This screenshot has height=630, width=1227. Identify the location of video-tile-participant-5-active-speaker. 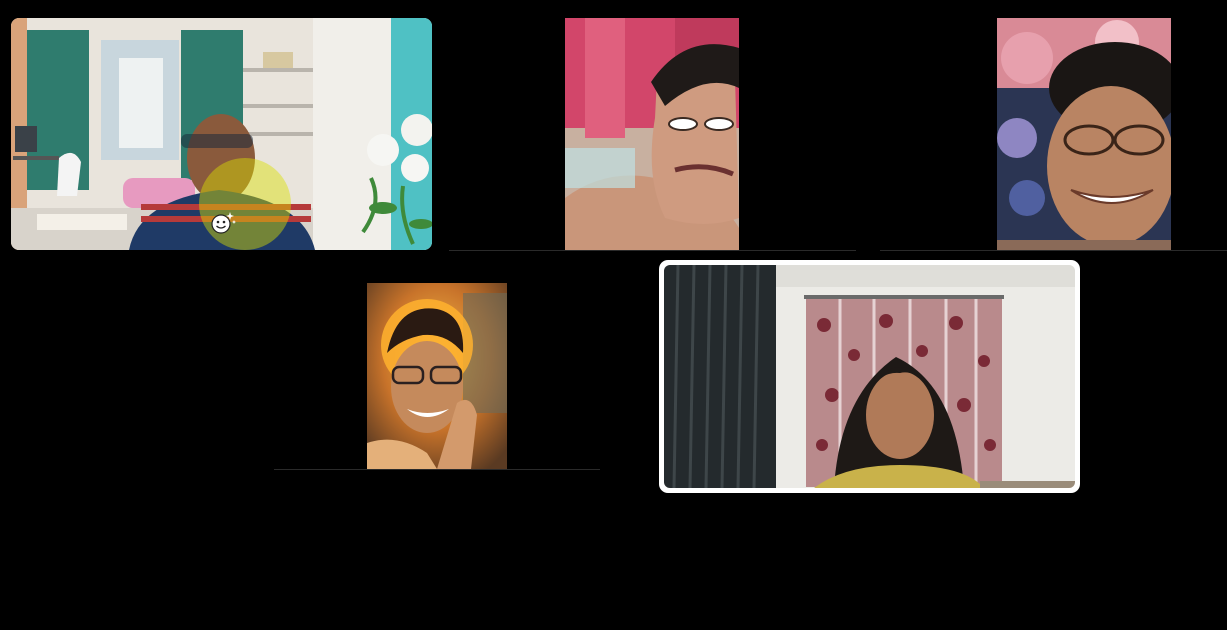
(869, 376).